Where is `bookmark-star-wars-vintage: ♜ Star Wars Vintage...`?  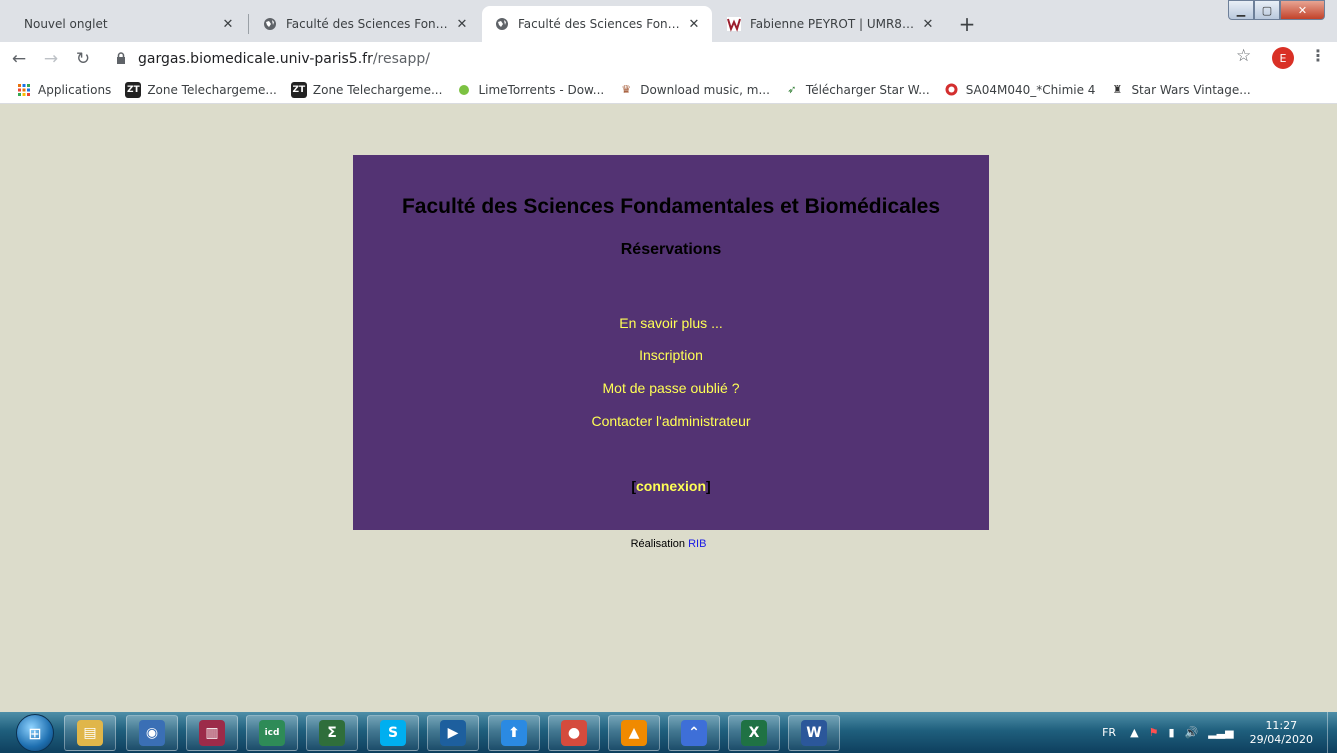
bookmark-star-wars-vintage: ♜ Star Wars Vintage... is located at coordinates (1180, 90).